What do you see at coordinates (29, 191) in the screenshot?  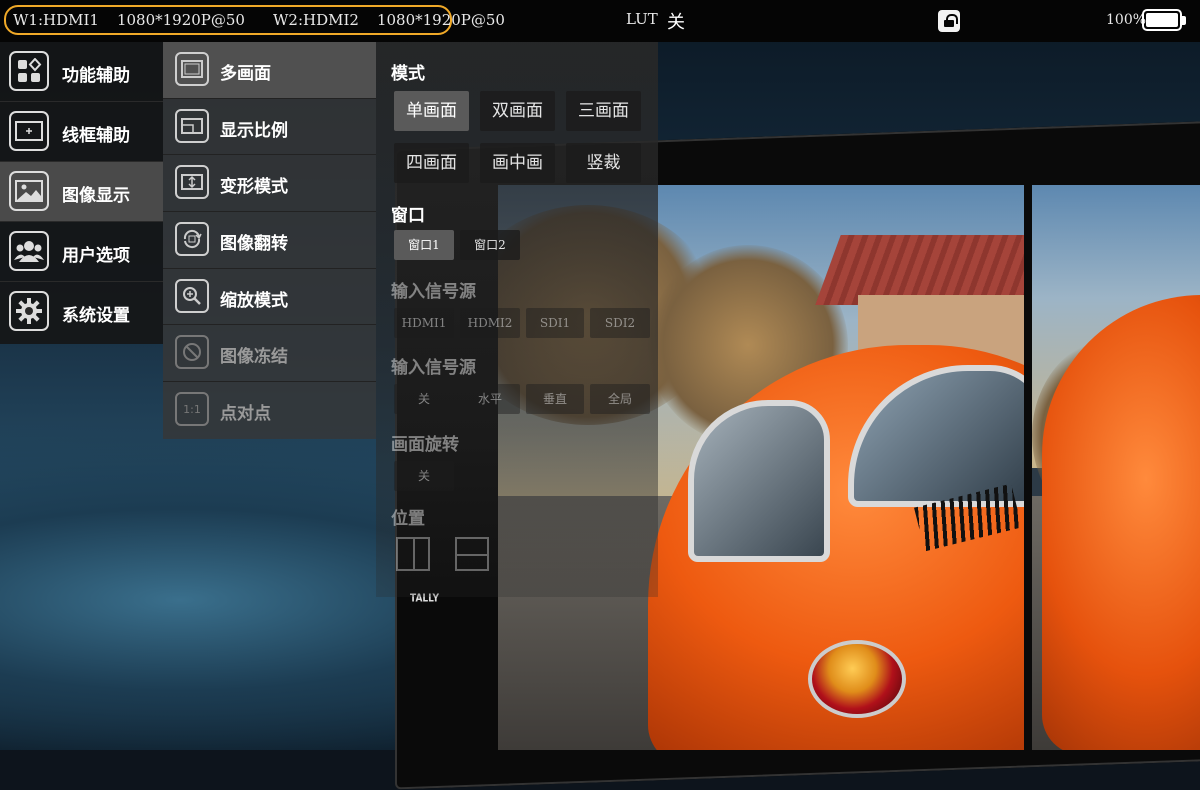 I see `image-display-icon` at bounding box center [29, 191].